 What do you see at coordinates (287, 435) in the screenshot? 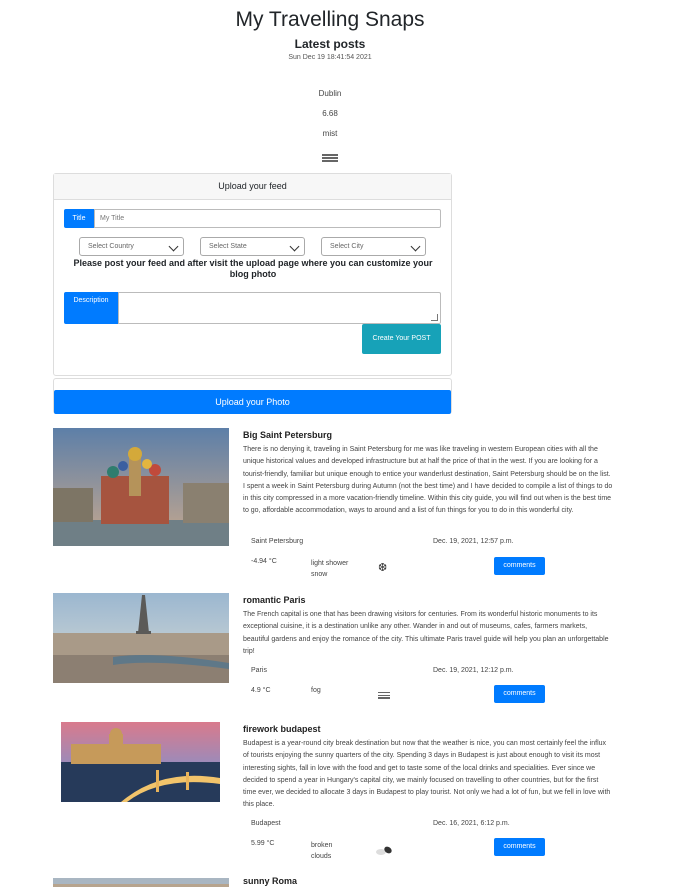
I see `post-title: Big Saint Petersburg` at bounding box center [287, 435].